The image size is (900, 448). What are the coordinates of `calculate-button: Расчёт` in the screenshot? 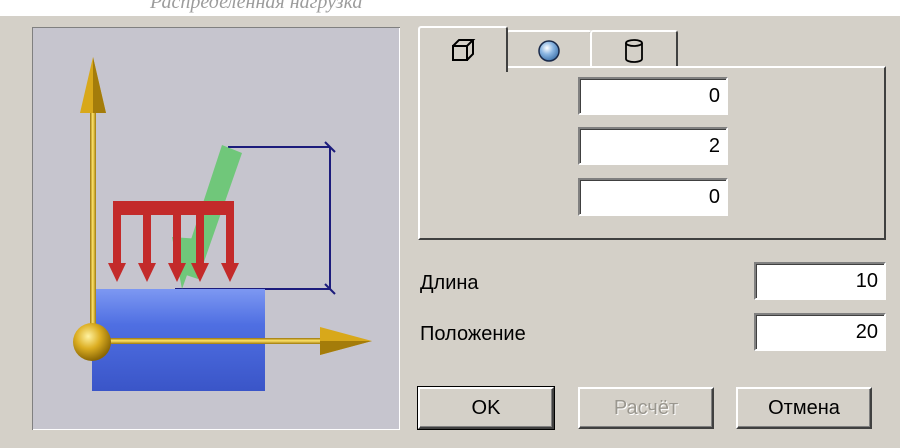 It's located at (646, 408).